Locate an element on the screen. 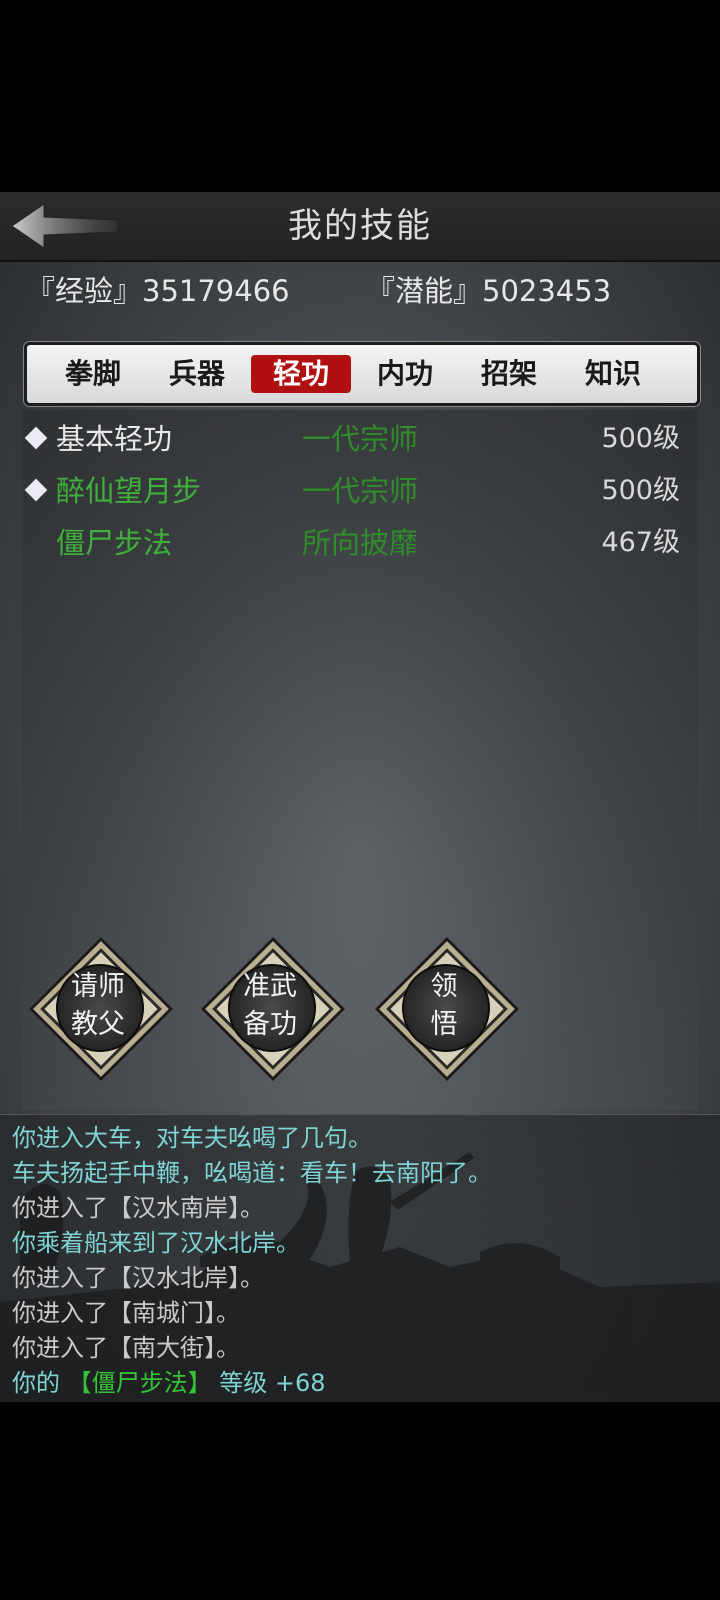  log-message: 你进入了【南城门】。 is located at coordinates (126, 1313).